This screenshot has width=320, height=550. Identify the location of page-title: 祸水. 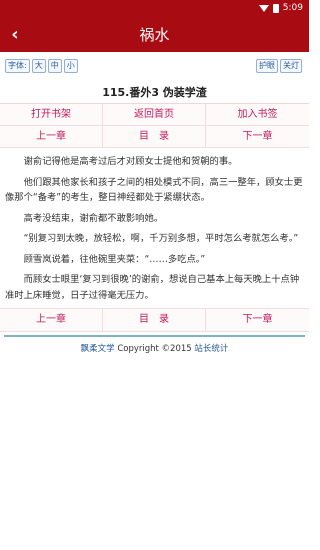
(154, 34).